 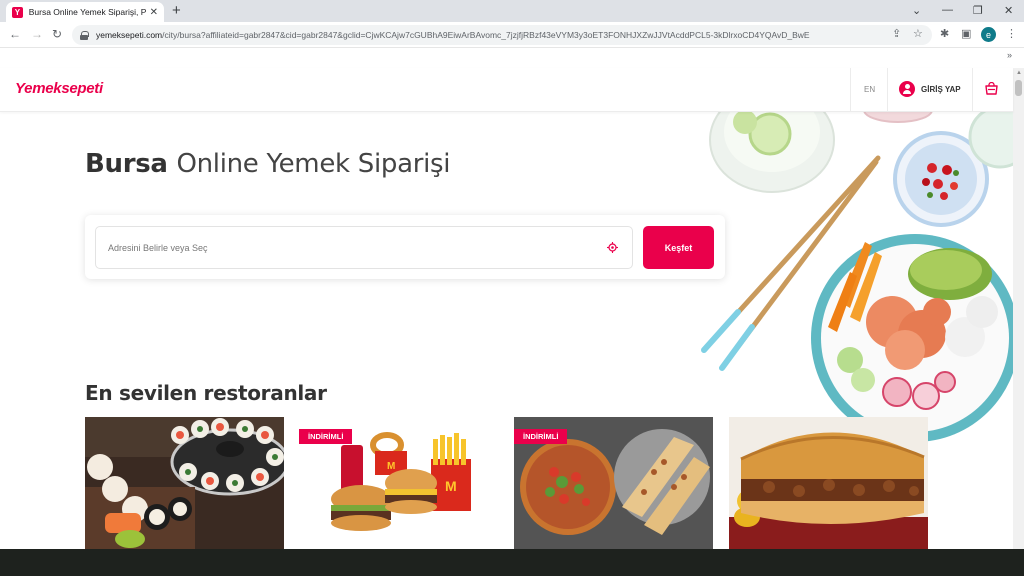 What do you see at coordinates (512, 57) in the screenshot?
I see `bookmarks-bar: »` at bounding box center [512, 57].